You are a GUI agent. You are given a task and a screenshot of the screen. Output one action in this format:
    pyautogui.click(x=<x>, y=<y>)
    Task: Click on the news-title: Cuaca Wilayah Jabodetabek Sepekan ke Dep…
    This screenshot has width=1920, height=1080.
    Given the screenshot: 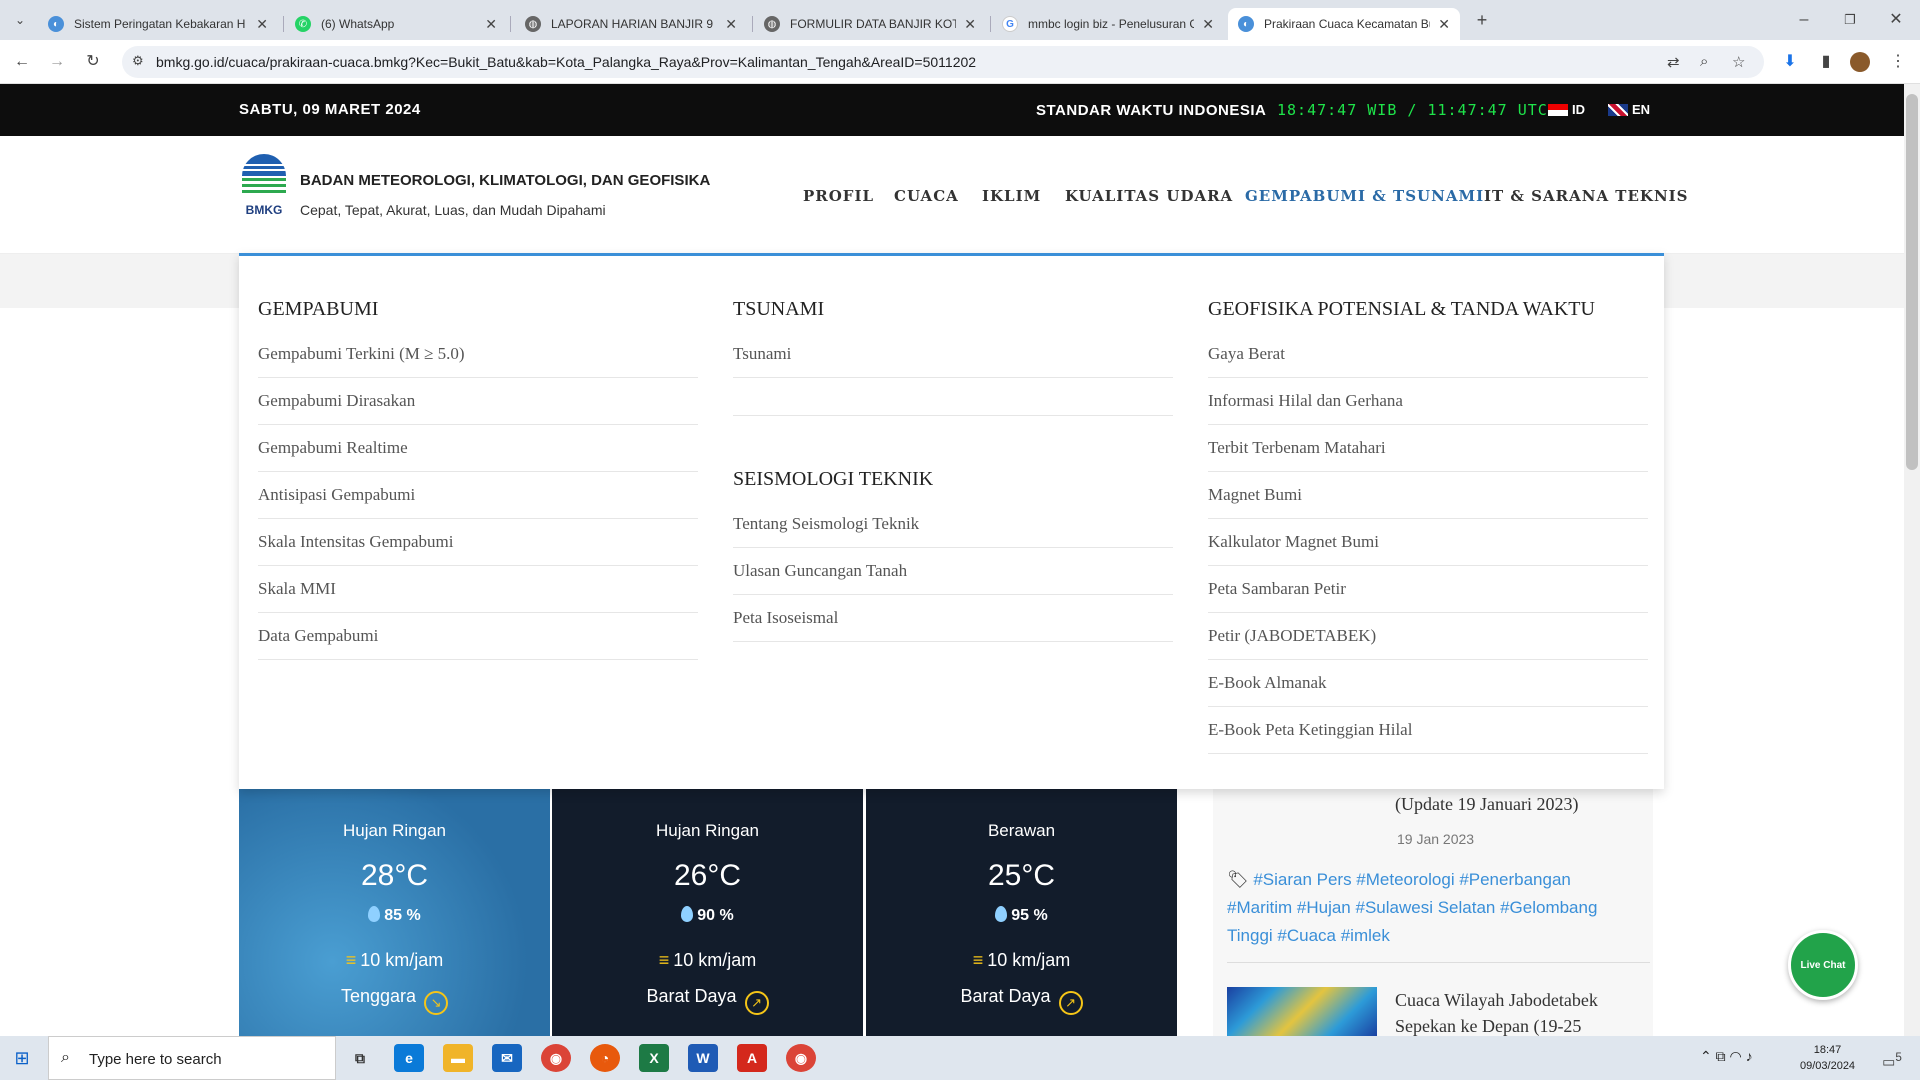 What is the action you would take?
    pyautogui.click(x=1520, y=1013)
    